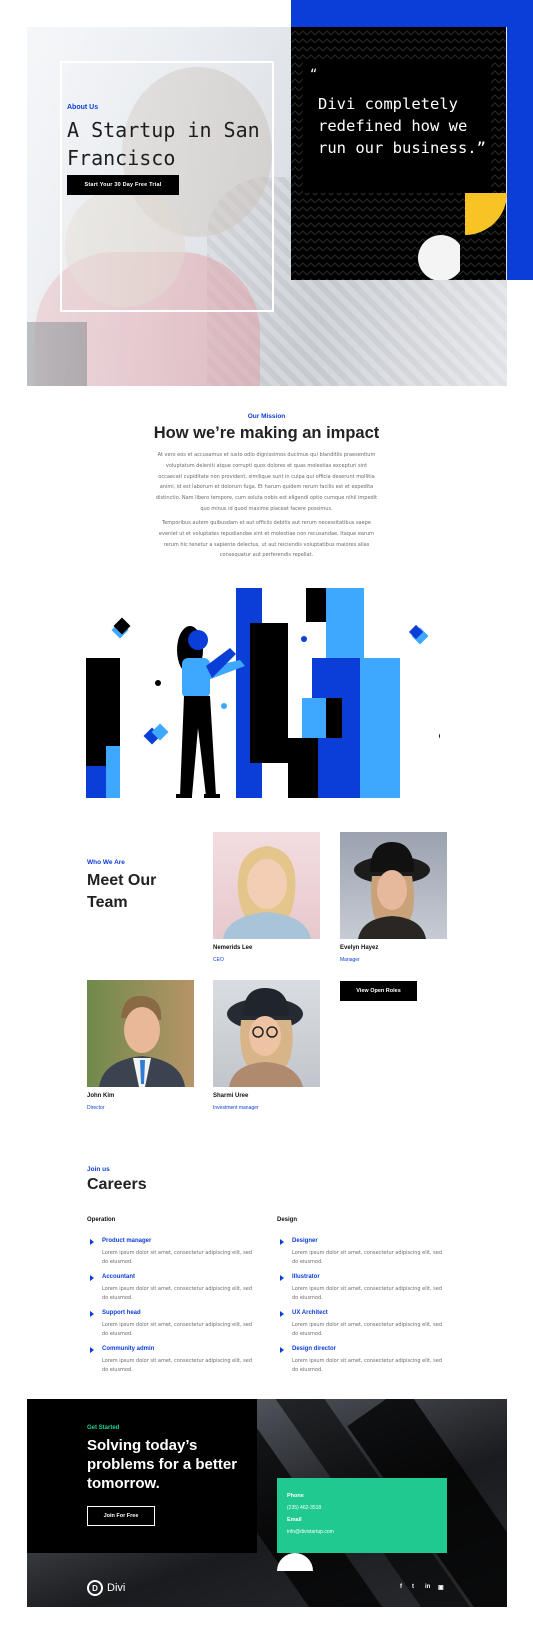 This screenshot has height=1632, width=533. Describe the element at coordinates (304, 1508) in the screenshot. I see `phone-value: (235) 462-3518` at that location.